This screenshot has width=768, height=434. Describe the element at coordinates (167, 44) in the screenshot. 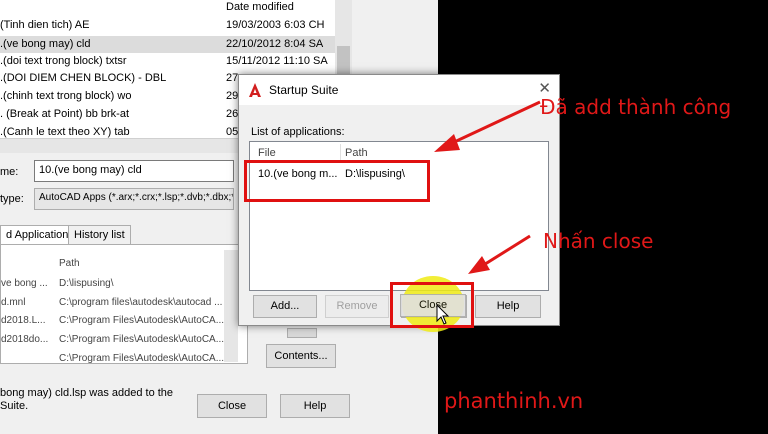

I see `file-row-selected: .(ve bong may) cld 22/10/2012 8:04 SA` at that location.